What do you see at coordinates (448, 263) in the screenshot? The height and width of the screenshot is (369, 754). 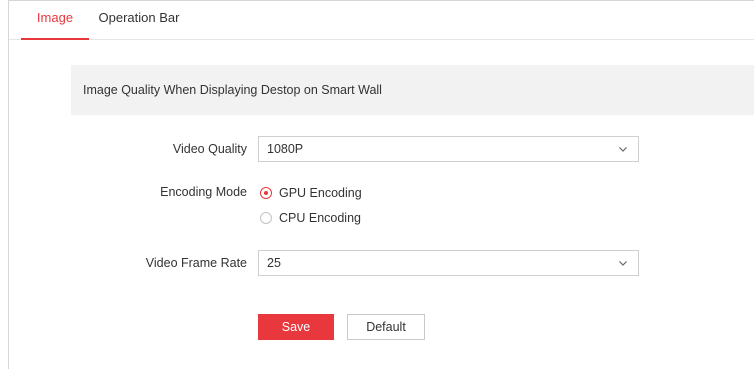 I see `video-frame-rate-select: 25` at bounding box center [448, 263].